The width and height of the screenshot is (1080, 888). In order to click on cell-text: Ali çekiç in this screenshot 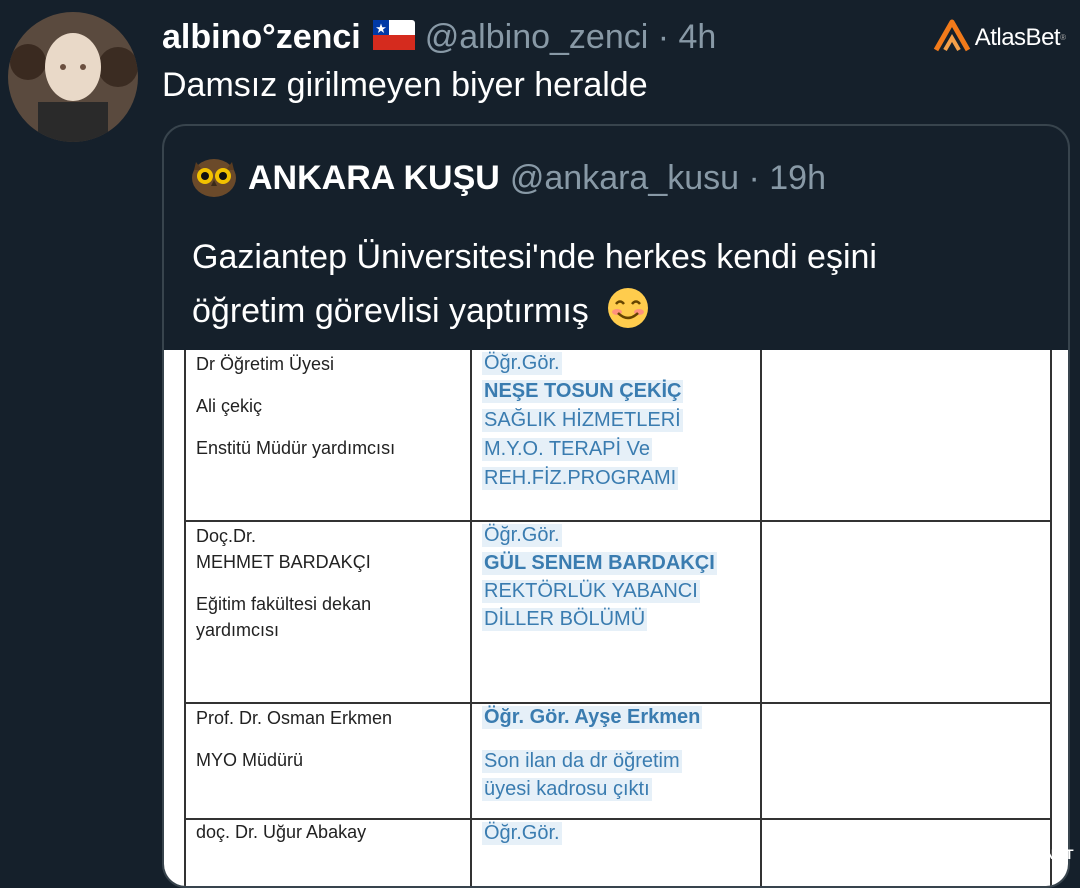, I will do `click(229, 406)`.